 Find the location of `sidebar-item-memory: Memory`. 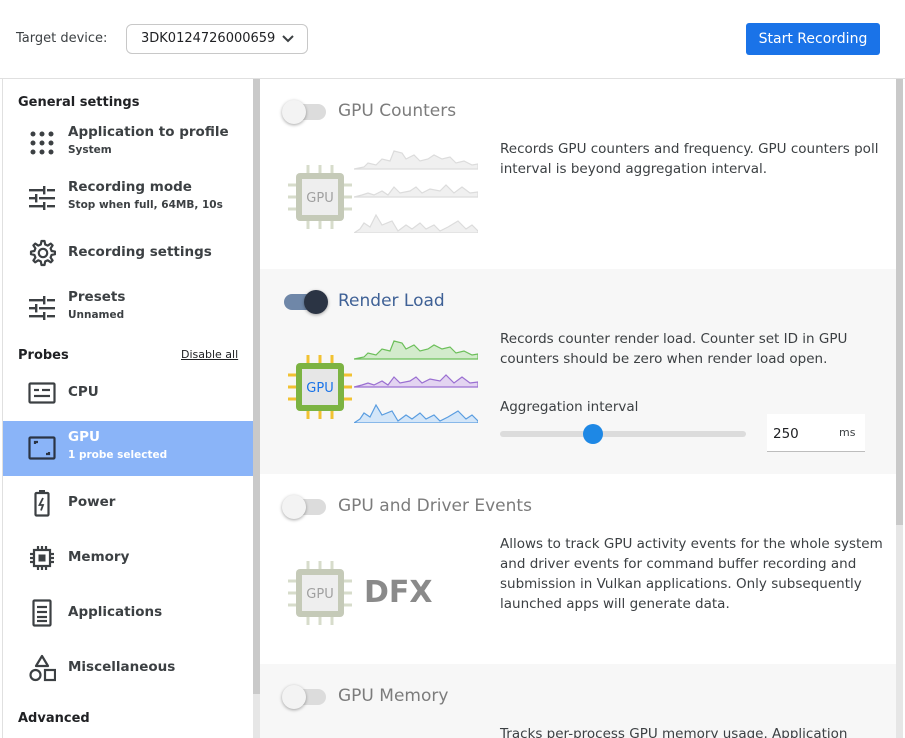

sidebar-item-memory: Memory is located at coordinates (128, 558).